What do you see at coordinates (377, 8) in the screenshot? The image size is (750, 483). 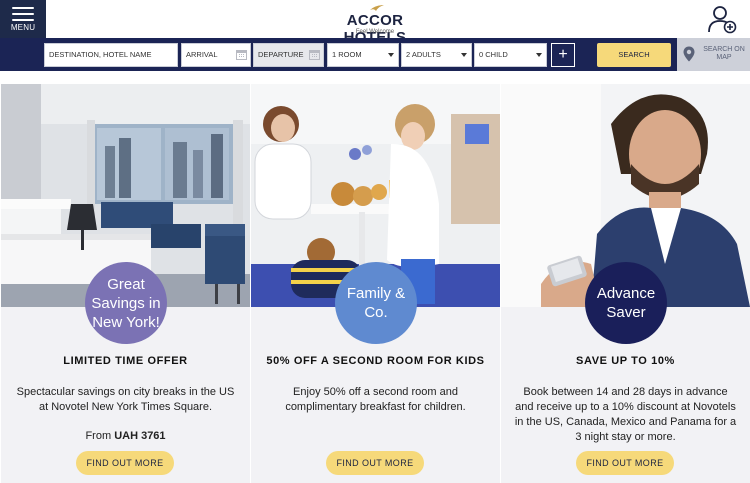 I see `logo-bird-icon` at bounding box center [377, 8].